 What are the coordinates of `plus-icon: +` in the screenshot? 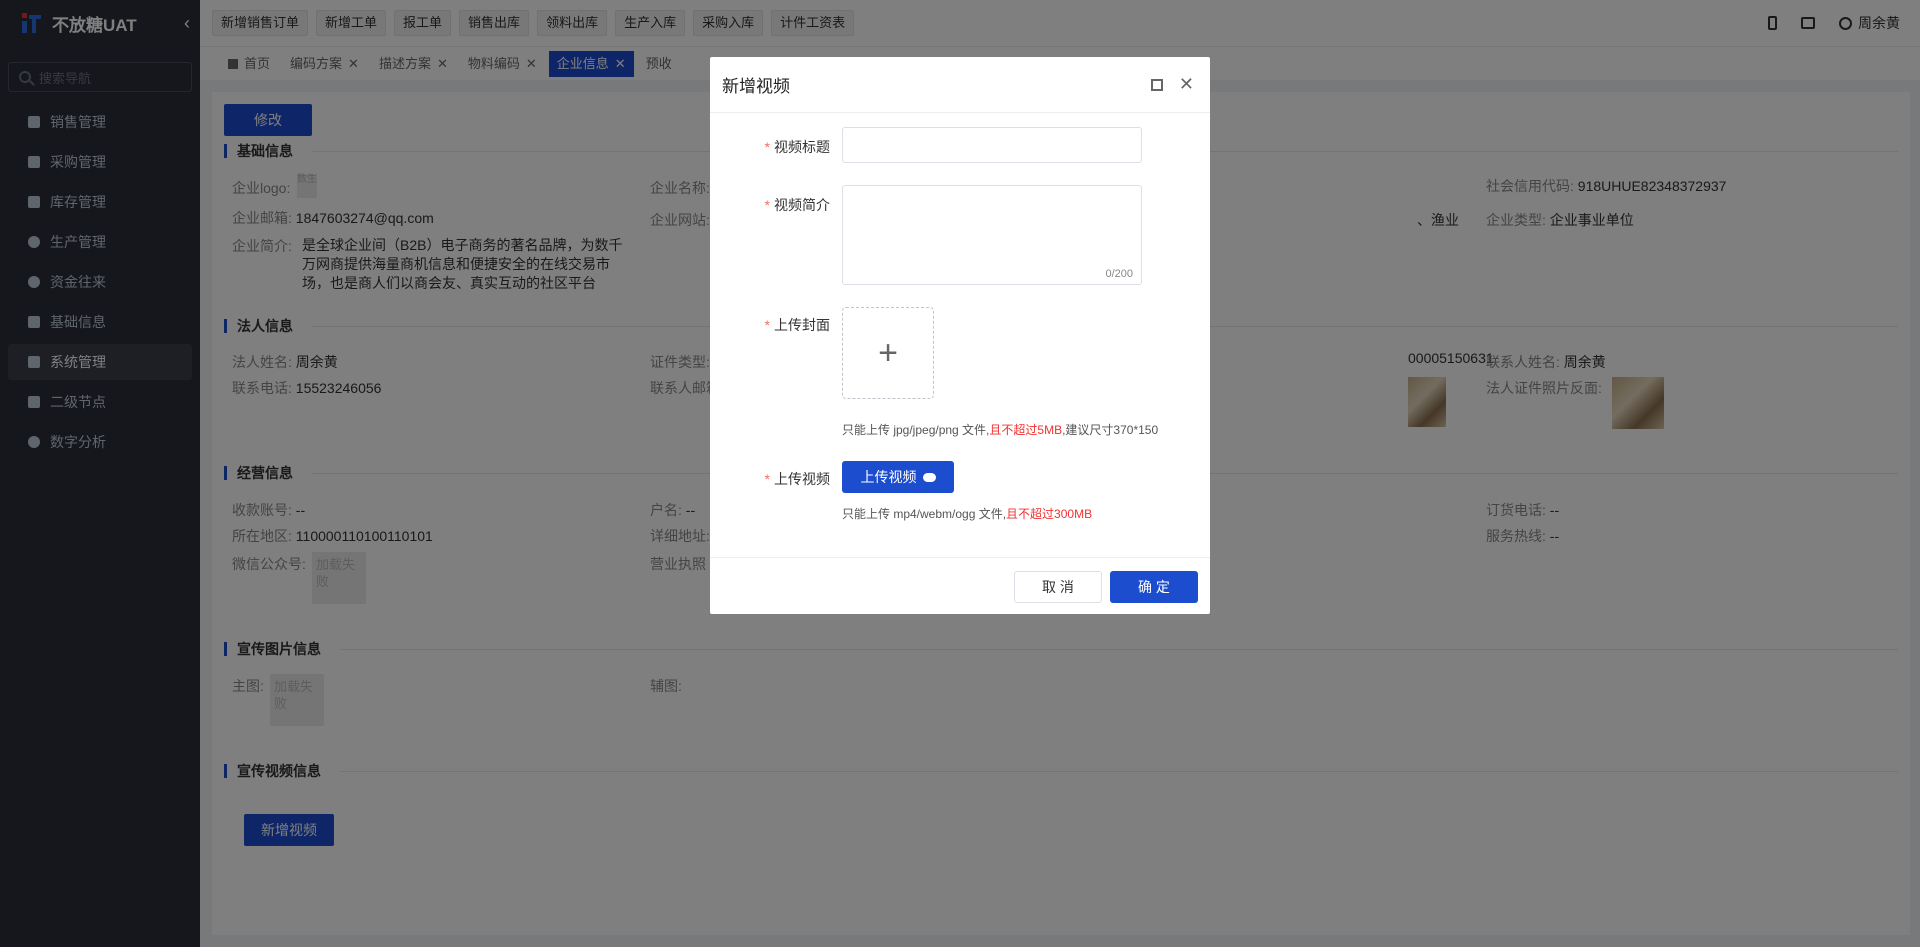 It's located at (888, 352).